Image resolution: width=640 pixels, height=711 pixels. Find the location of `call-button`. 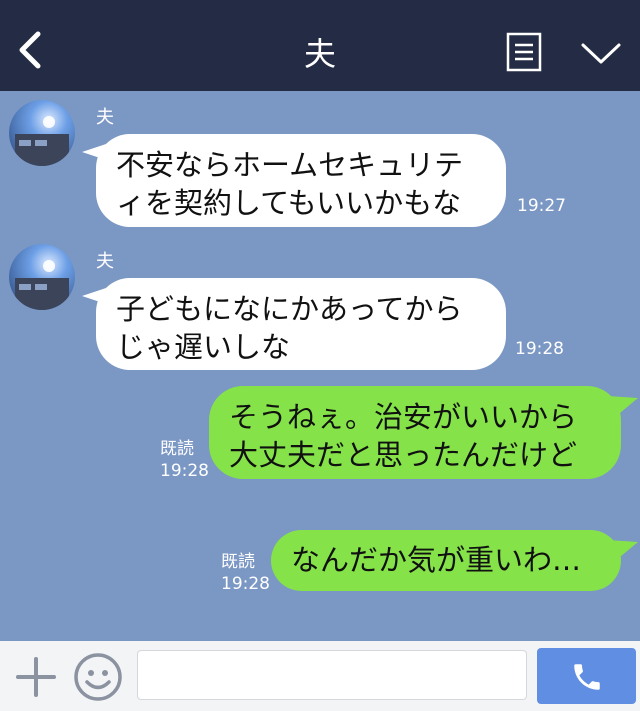

call-button is located at coordinates (586, 676).